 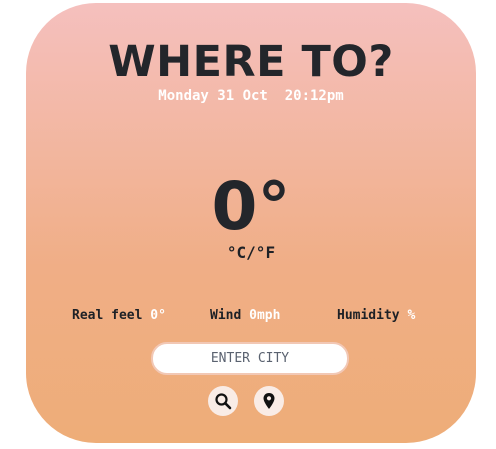 I want to click on search-button, so click(x=223, y=401).